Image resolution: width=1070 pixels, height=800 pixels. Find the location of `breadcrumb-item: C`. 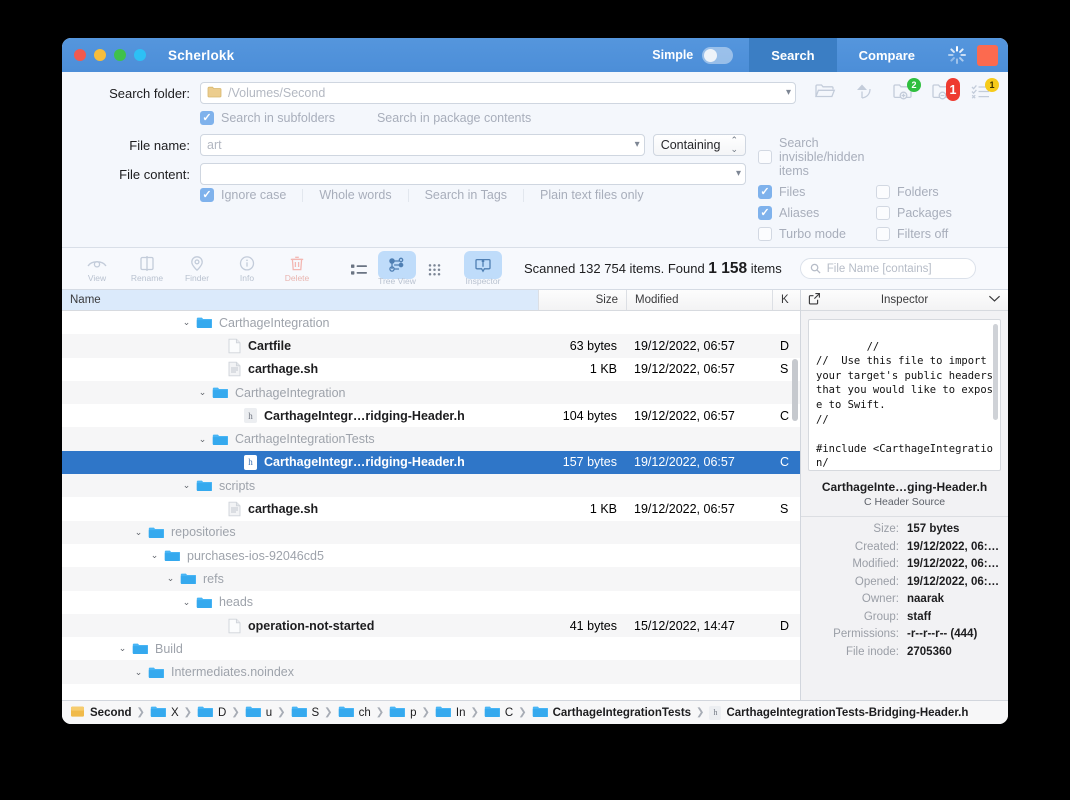

breadcrumb-item: C is located at coordinates (498, 713).